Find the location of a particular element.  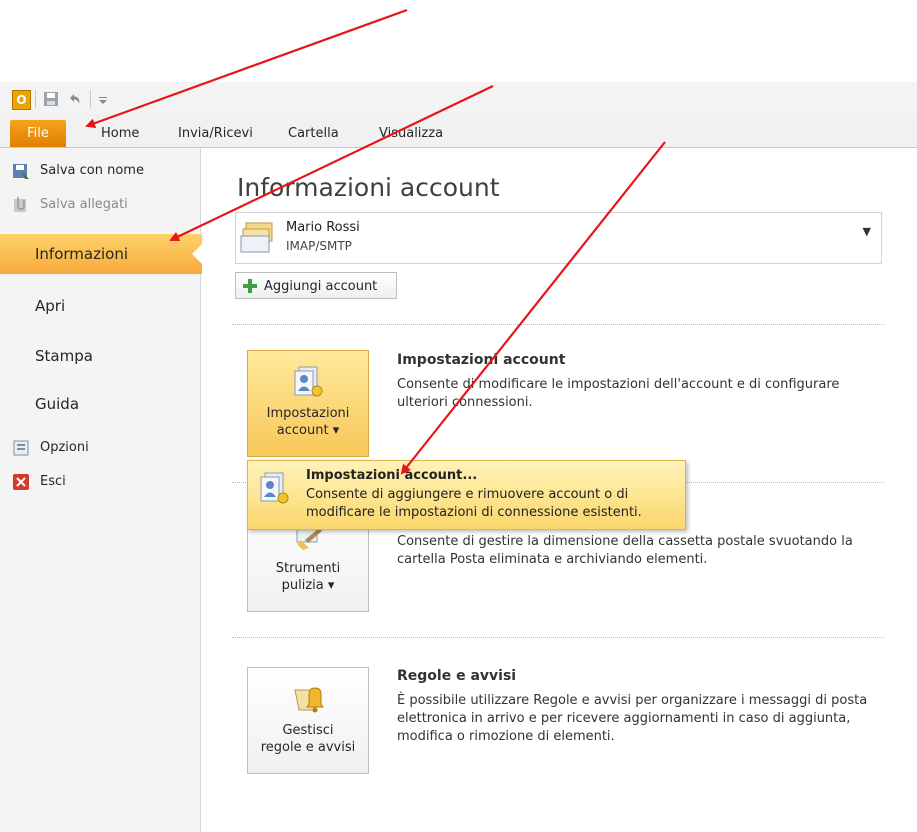

manage-rules-label-1: Gestisci is located at coordinates (308, 730).